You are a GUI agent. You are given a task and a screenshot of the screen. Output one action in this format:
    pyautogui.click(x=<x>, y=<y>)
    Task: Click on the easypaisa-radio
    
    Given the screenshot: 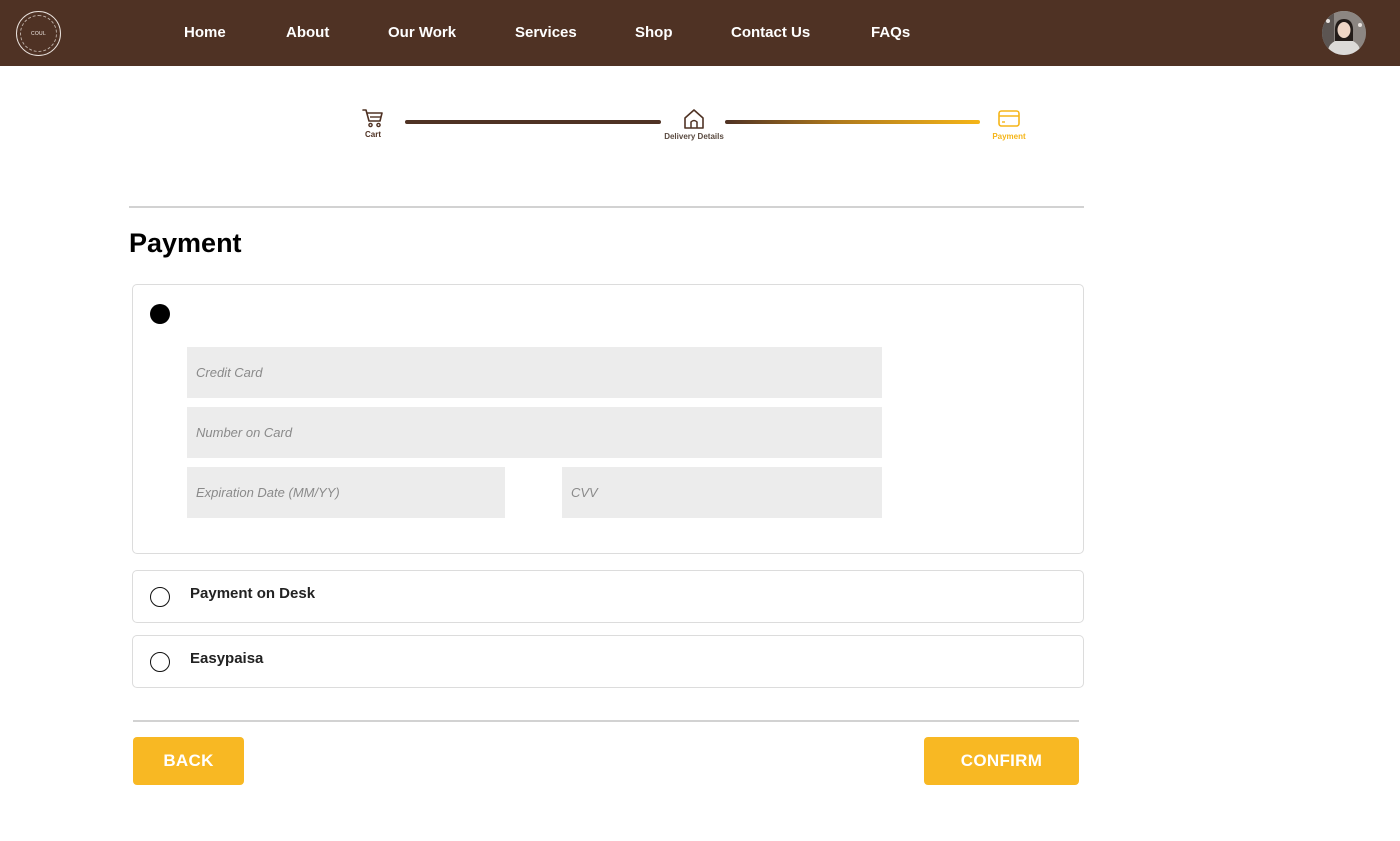 What is the action you would take?
    pyautogui.click(x=160, y=662)
    